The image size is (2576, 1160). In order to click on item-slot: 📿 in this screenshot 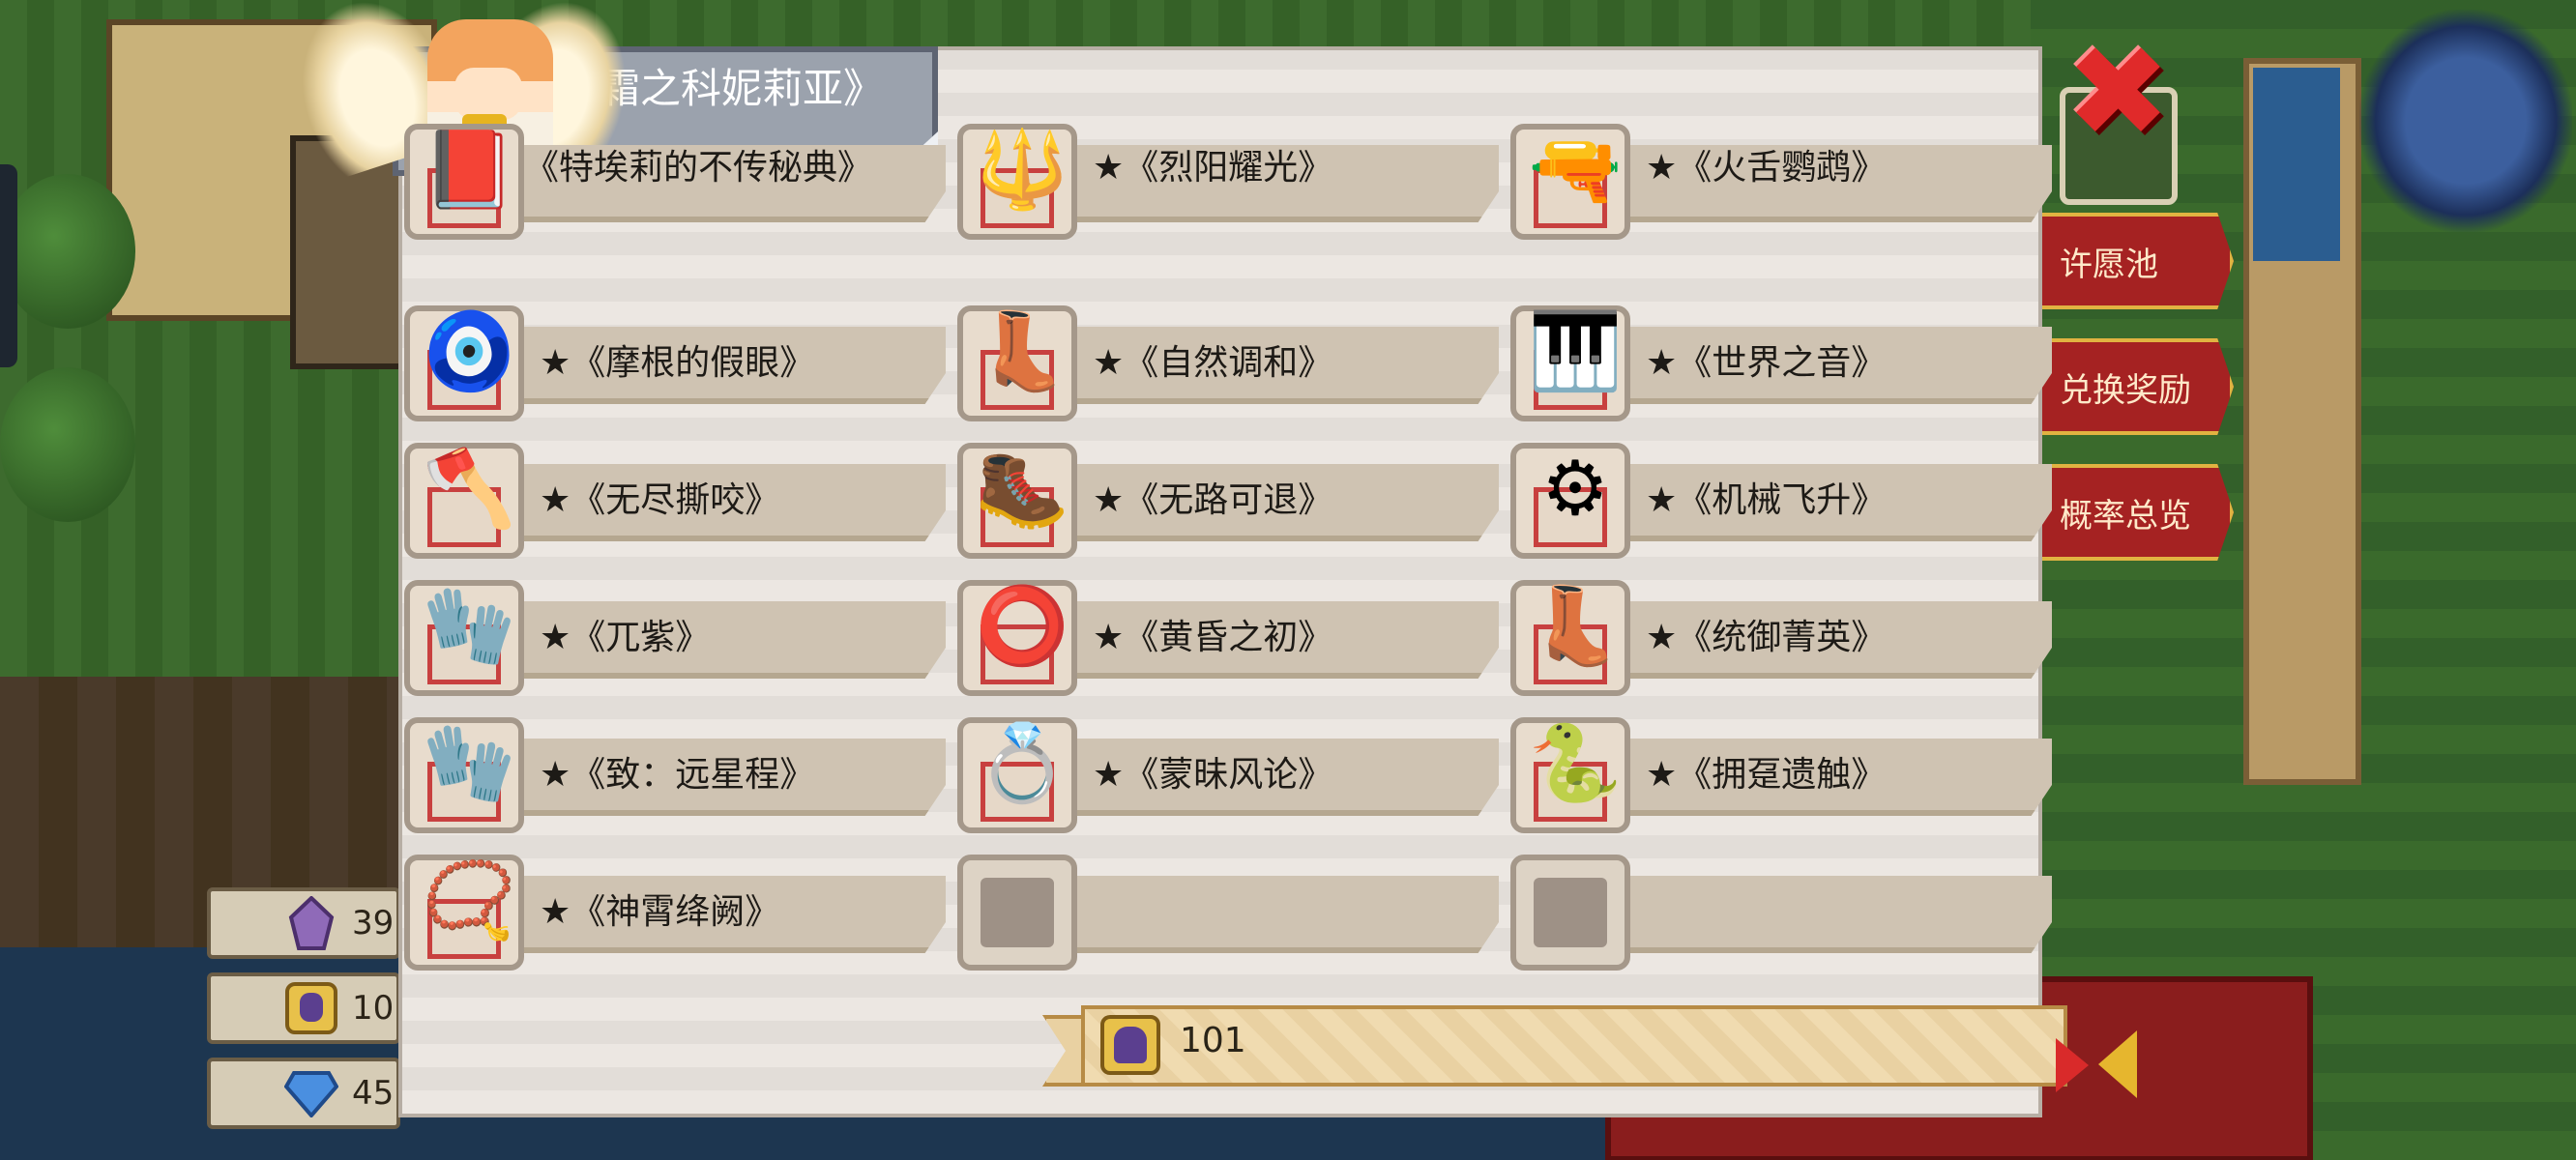, I will do `click(464, 913)`.